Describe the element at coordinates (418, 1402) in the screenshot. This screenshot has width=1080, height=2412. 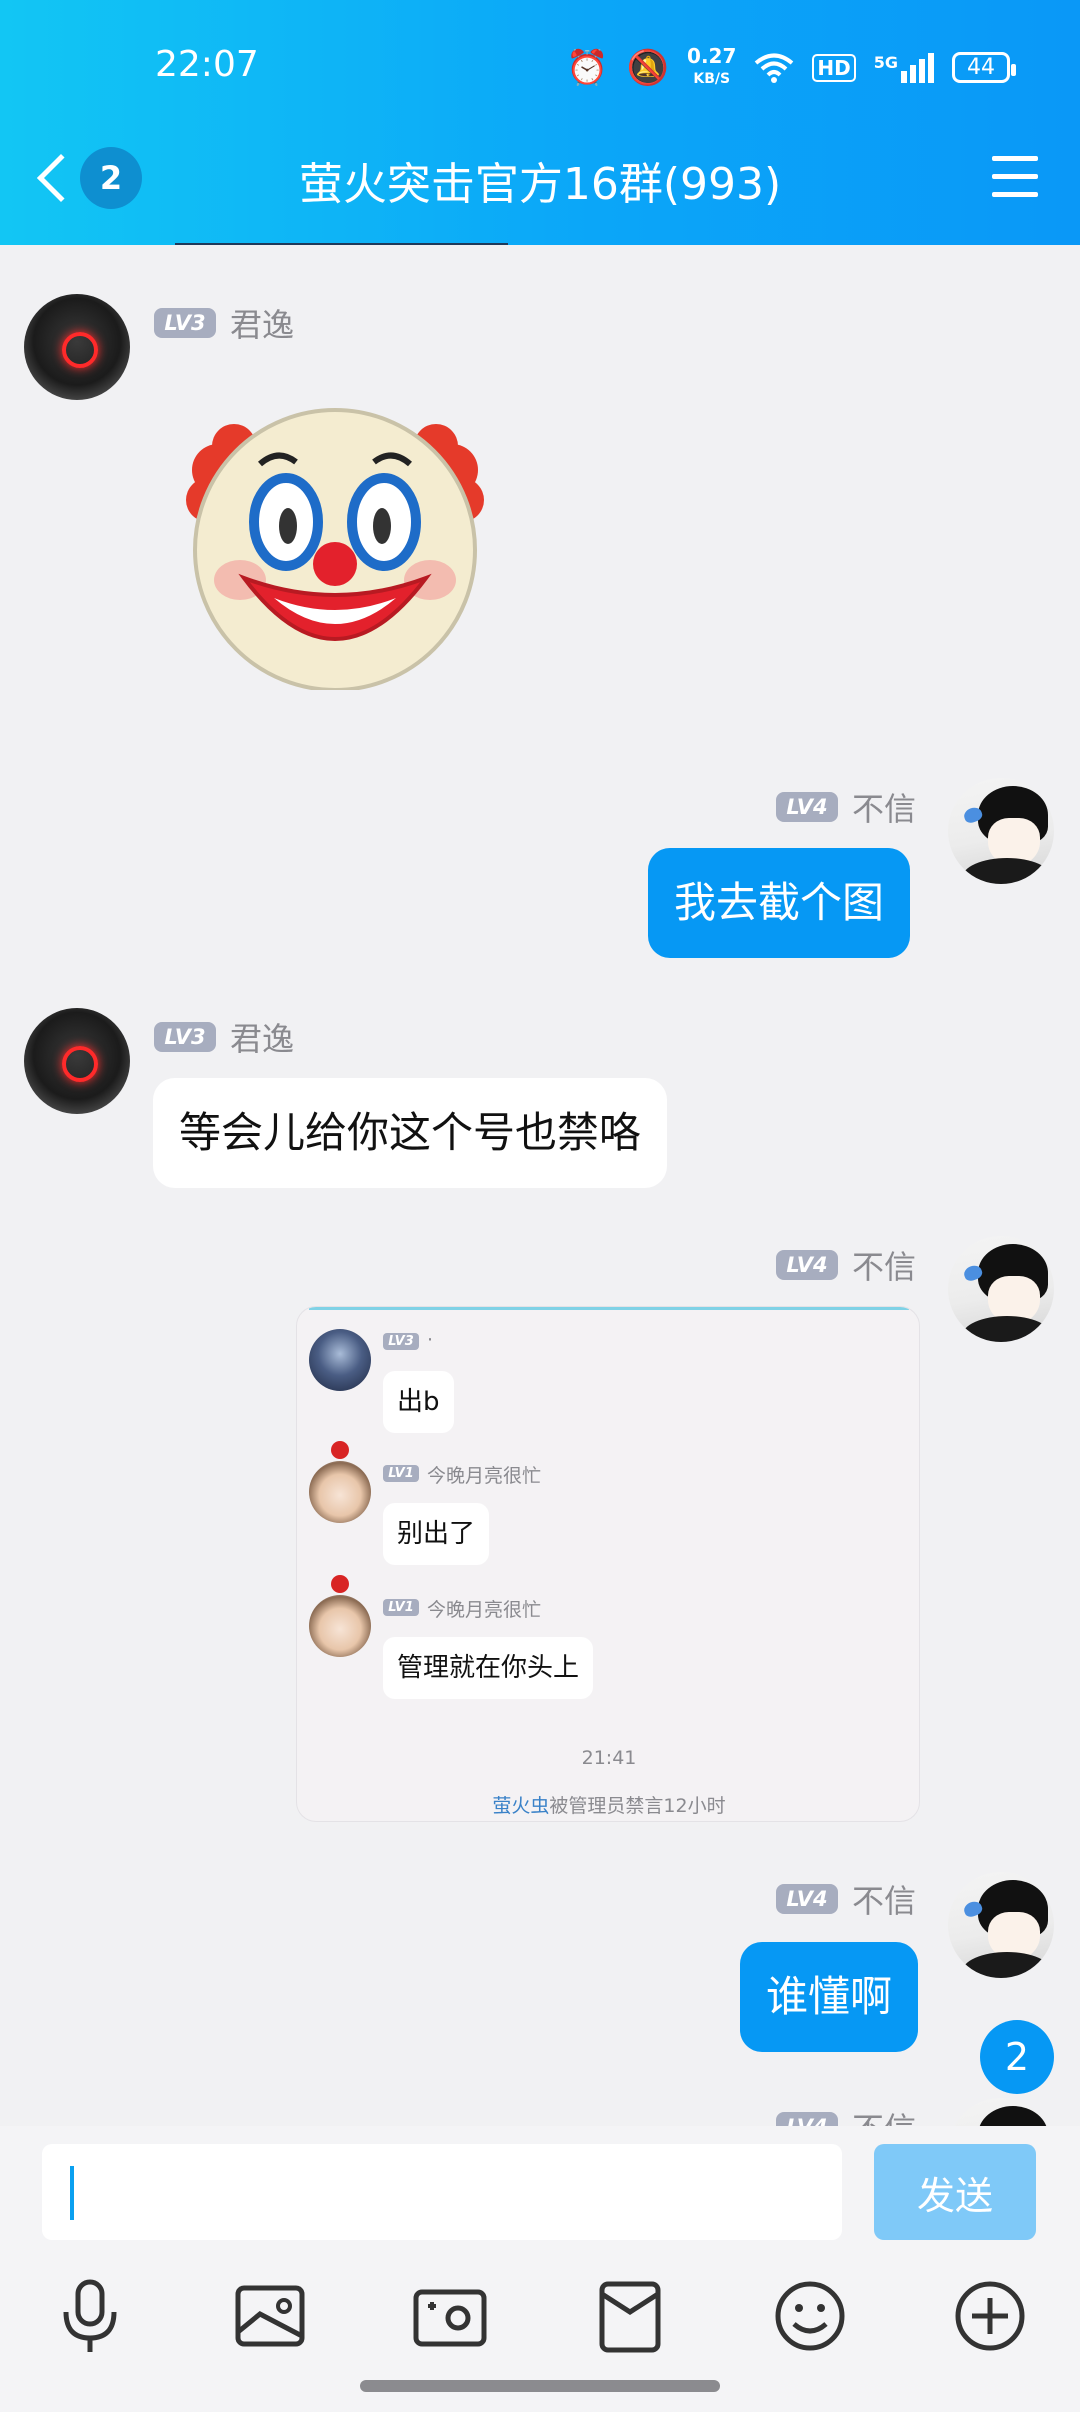
I see `mini-message: 出b` at that location.